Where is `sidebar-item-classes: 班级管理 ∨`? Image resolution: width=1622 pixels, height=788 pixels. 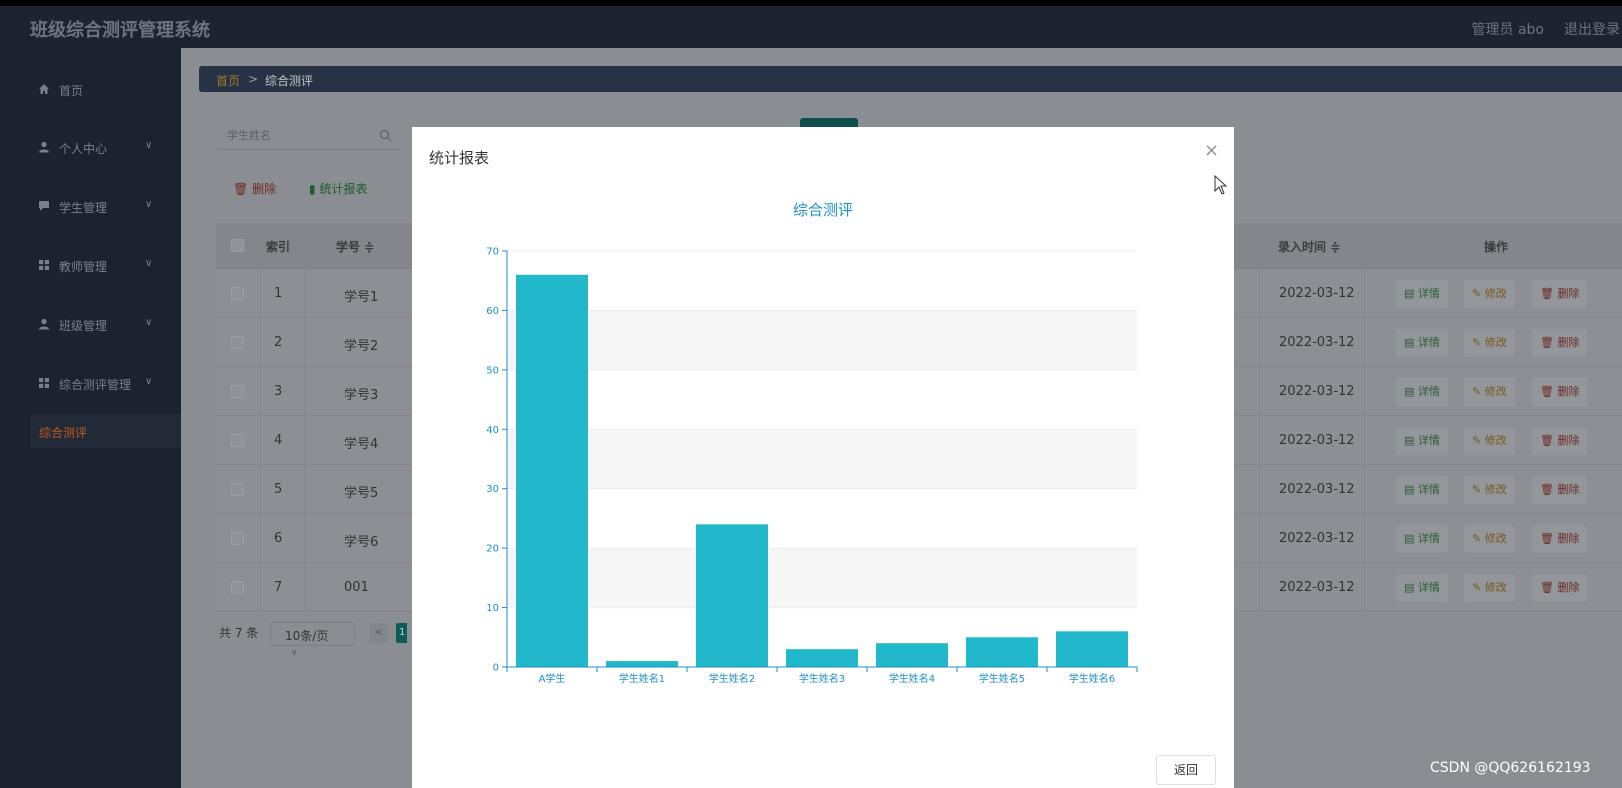
sidebar-item-classes: 班级管理 ∨ is located at coordinates (90, 325).